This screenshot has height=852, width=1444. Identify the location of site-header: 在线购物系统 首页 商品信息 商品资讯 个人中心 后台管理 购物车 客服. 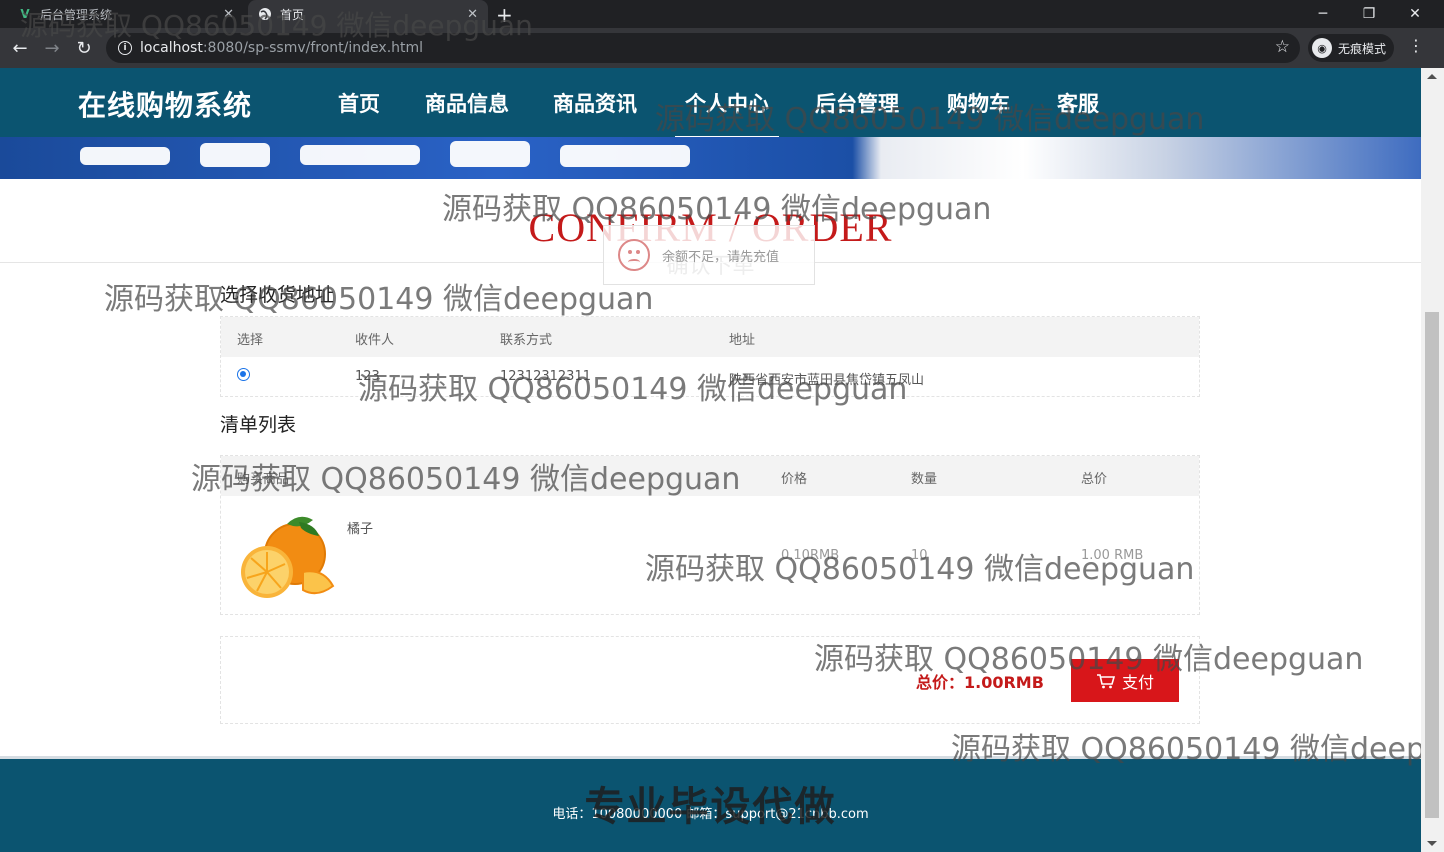
(710, 103).